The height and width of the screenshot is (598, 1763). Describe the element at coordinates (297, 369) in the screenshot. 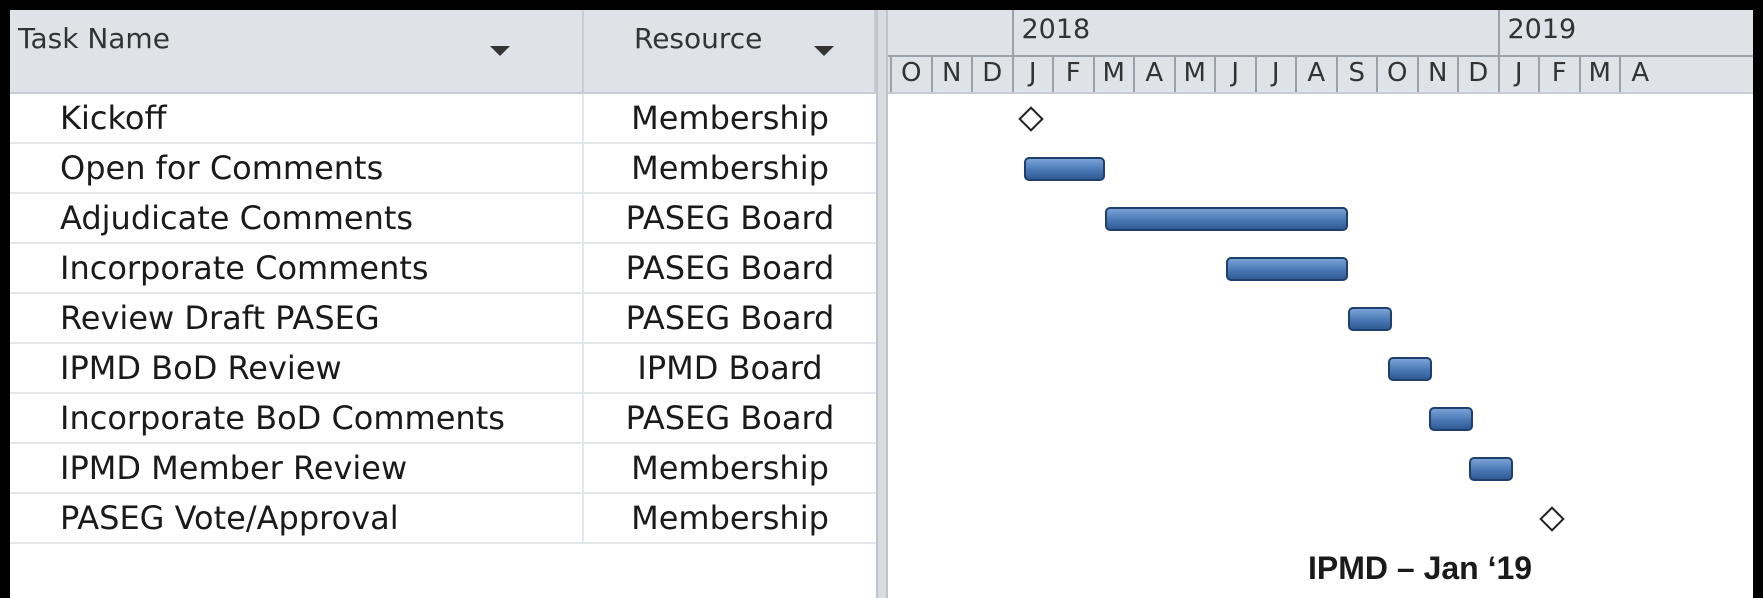

I see `task-name-cell: IPMD BoD Review` at that location.